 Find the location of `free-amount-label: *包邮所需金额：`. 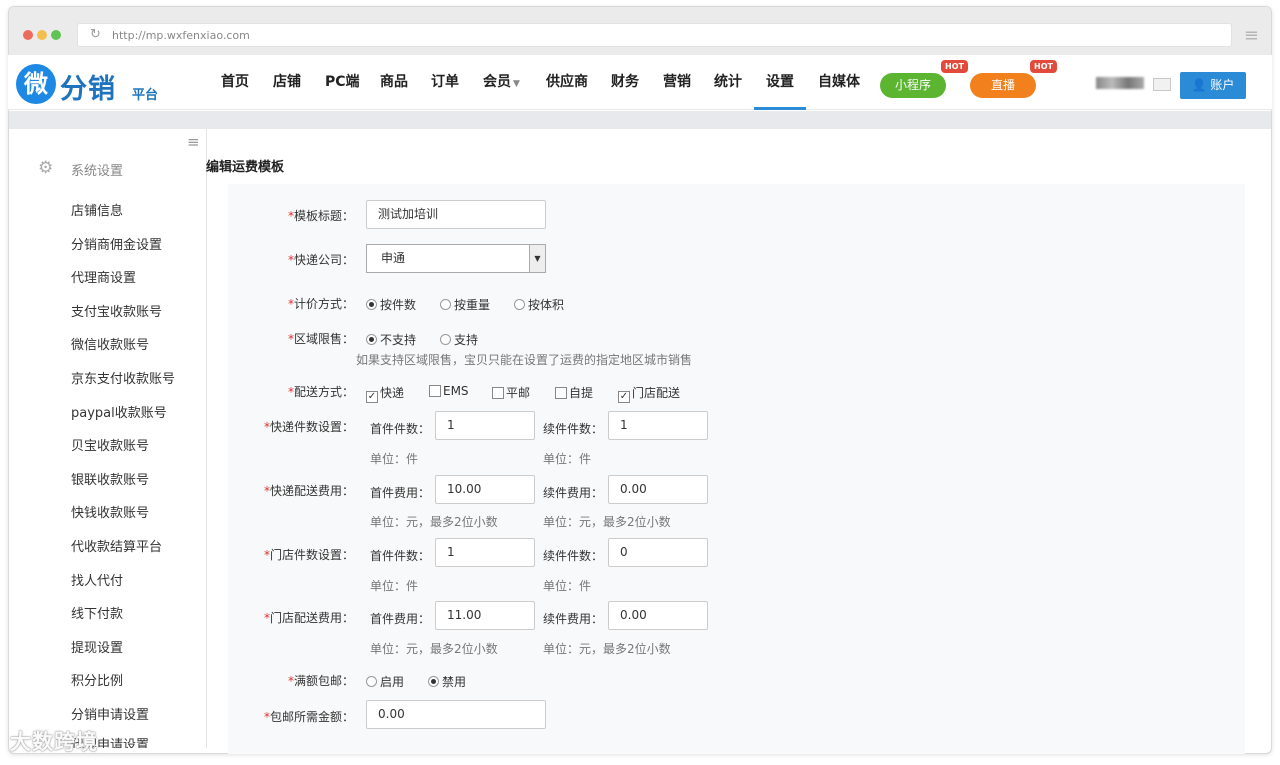

free-amount-label: *包邮所需金额： is located at coordinates (308, 717).